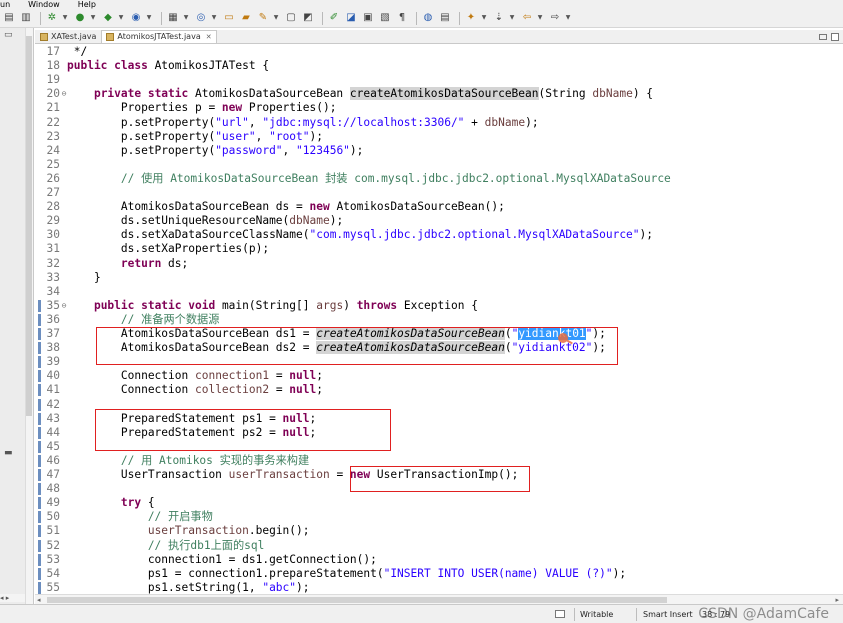 This screenshot has width=843, height=623. I want to click on show-whitespace-icon: ▣, so click(368, 18).